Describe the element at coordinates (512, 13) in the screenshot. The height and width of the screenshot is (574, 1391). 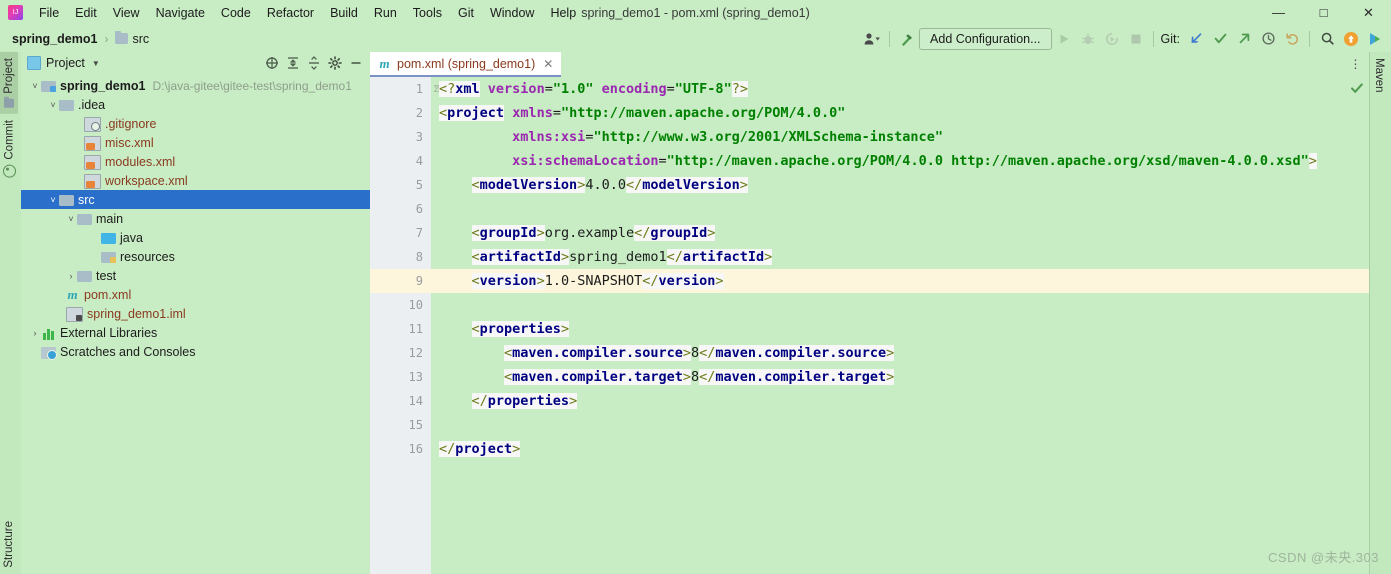
I see `menu-window: Window` at that location.